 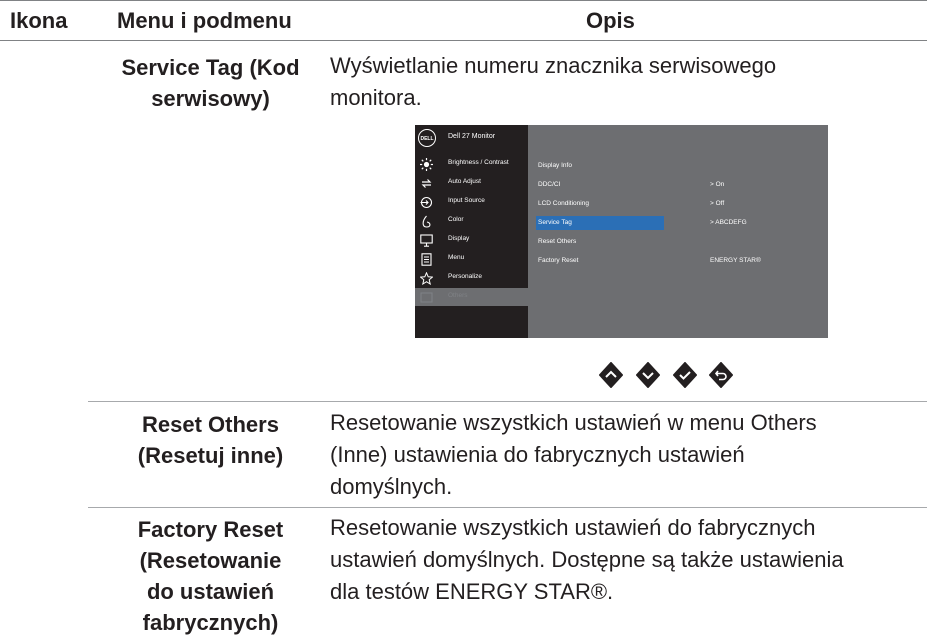 What do you see at coordinates (600, 204) in the screenshot?
I see `osd-item-lcd-conditioning: LCD Conditioning` at bounding box center [600, 204].